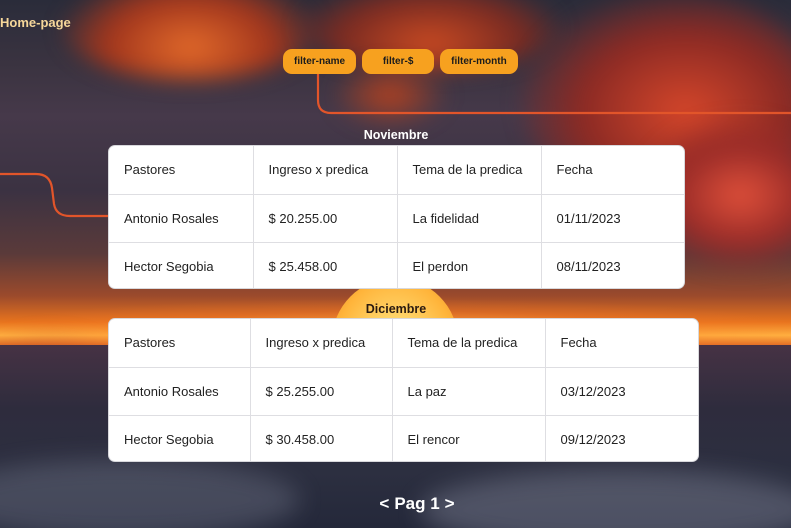  I want to click on cell-fecha: 08/11/2023, so click(588, 266).